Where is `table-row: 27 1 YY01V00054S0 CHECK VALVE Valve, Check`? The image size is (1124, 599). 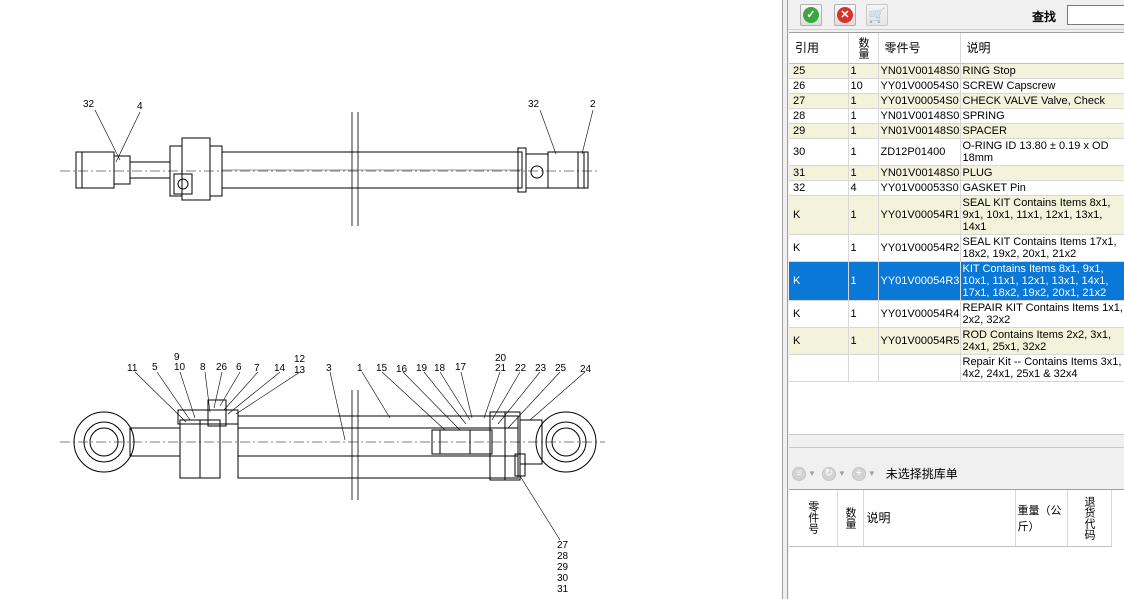 table-row: 27 1 YY01V00054S0 CHECK VALVE Valve, Check is located at coordinates (956, 101).